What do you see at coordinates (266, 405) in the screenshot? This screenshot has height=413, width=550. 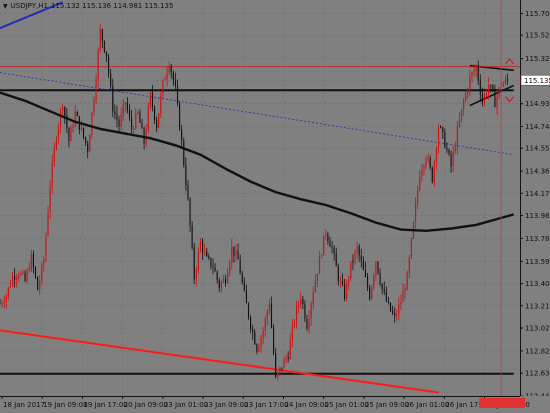 I see `x-tick-label: 23 Jan 17:00` at bounding box center [266, 405].